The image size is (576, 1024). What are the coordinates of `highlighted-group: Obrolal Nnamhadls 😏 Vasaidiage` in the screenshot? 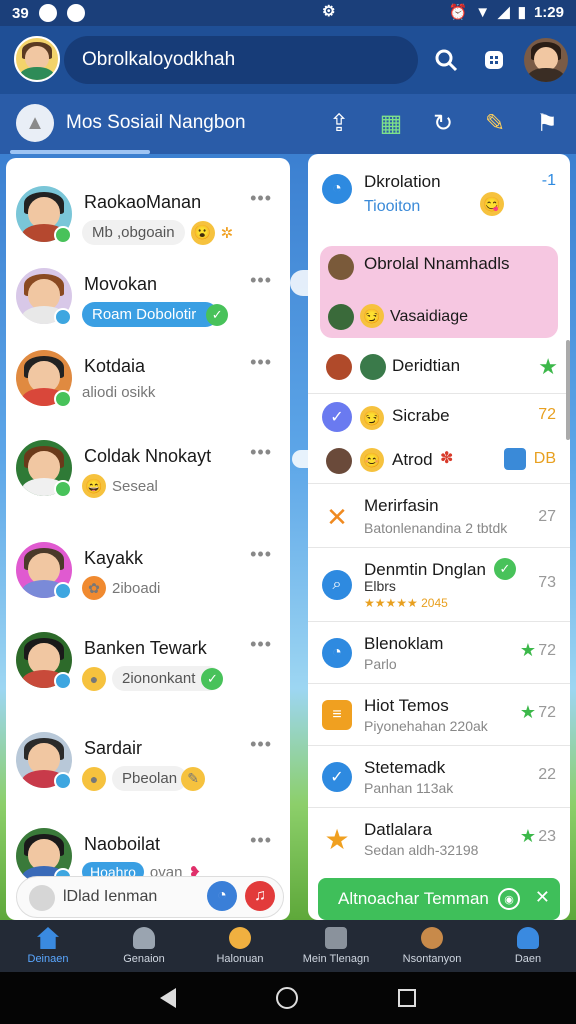 It's located at (439, 292).